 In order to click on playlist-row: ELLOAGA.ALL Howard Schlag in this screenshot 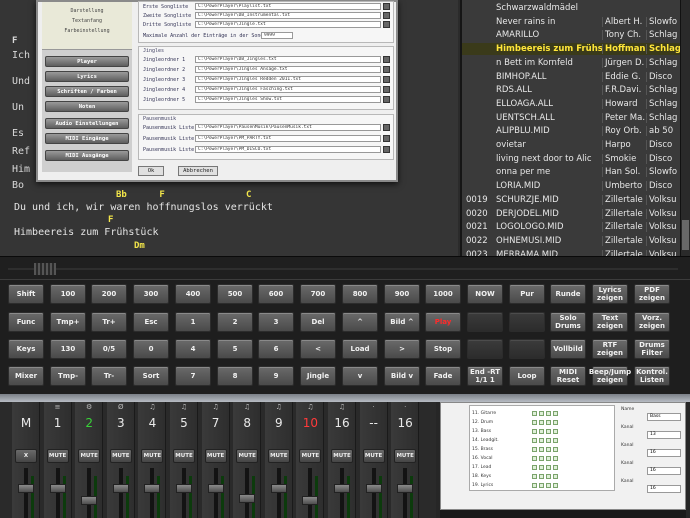, I will do `click(576, 104)`.